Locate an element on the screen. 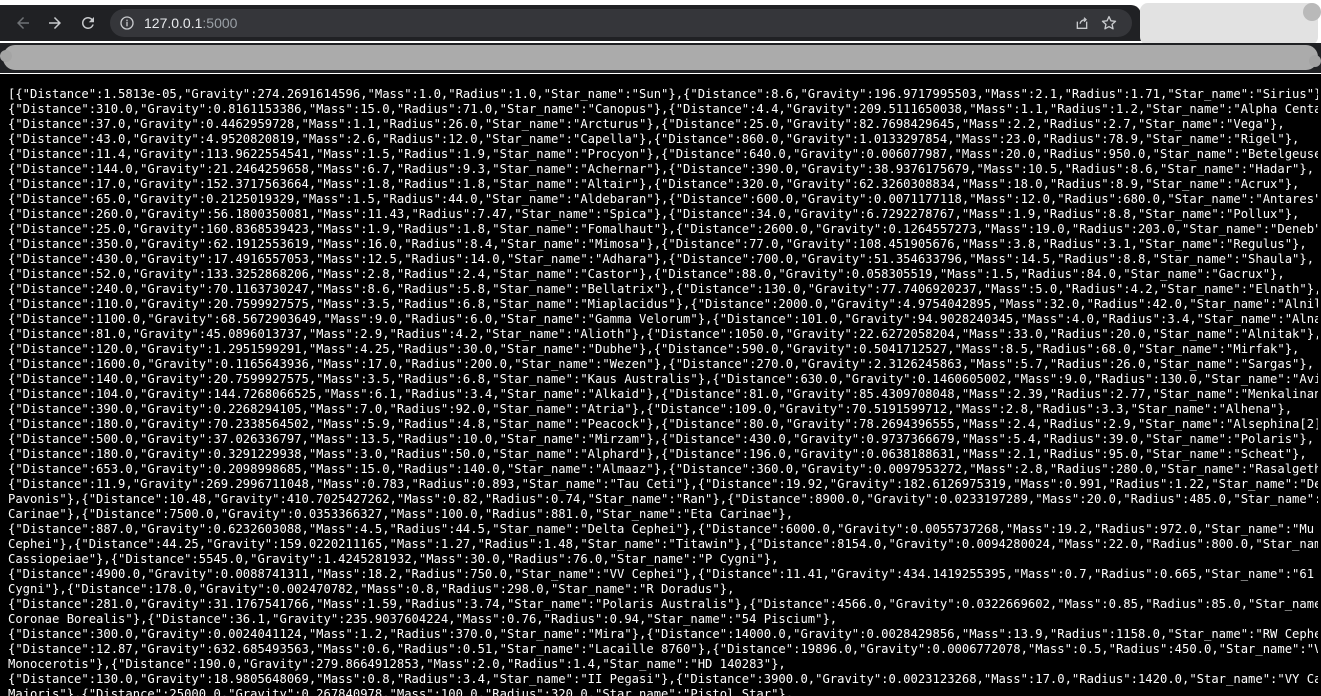 The image size is (1321, 696). arrow-left-icon is located at coordinates (23, 23).